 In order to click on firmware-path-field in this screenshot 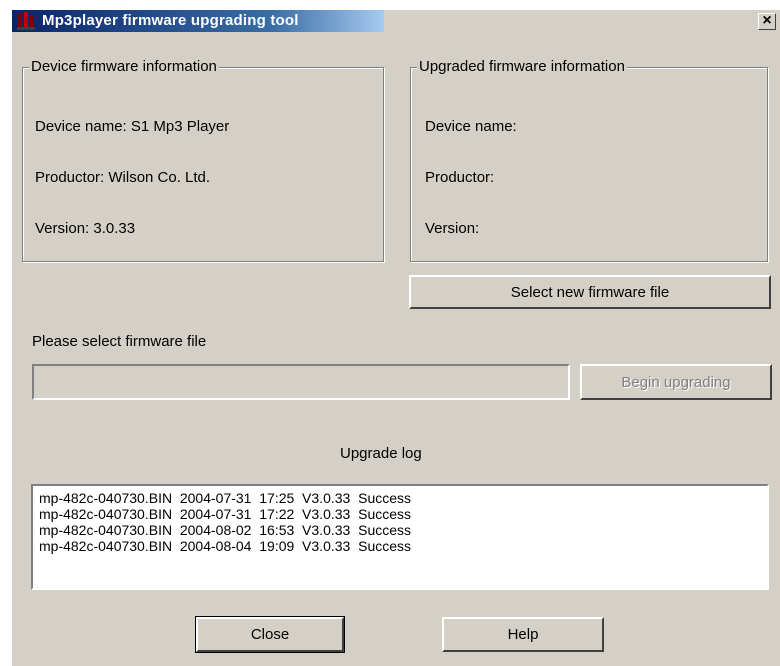, I will do `click(301, 382)`.